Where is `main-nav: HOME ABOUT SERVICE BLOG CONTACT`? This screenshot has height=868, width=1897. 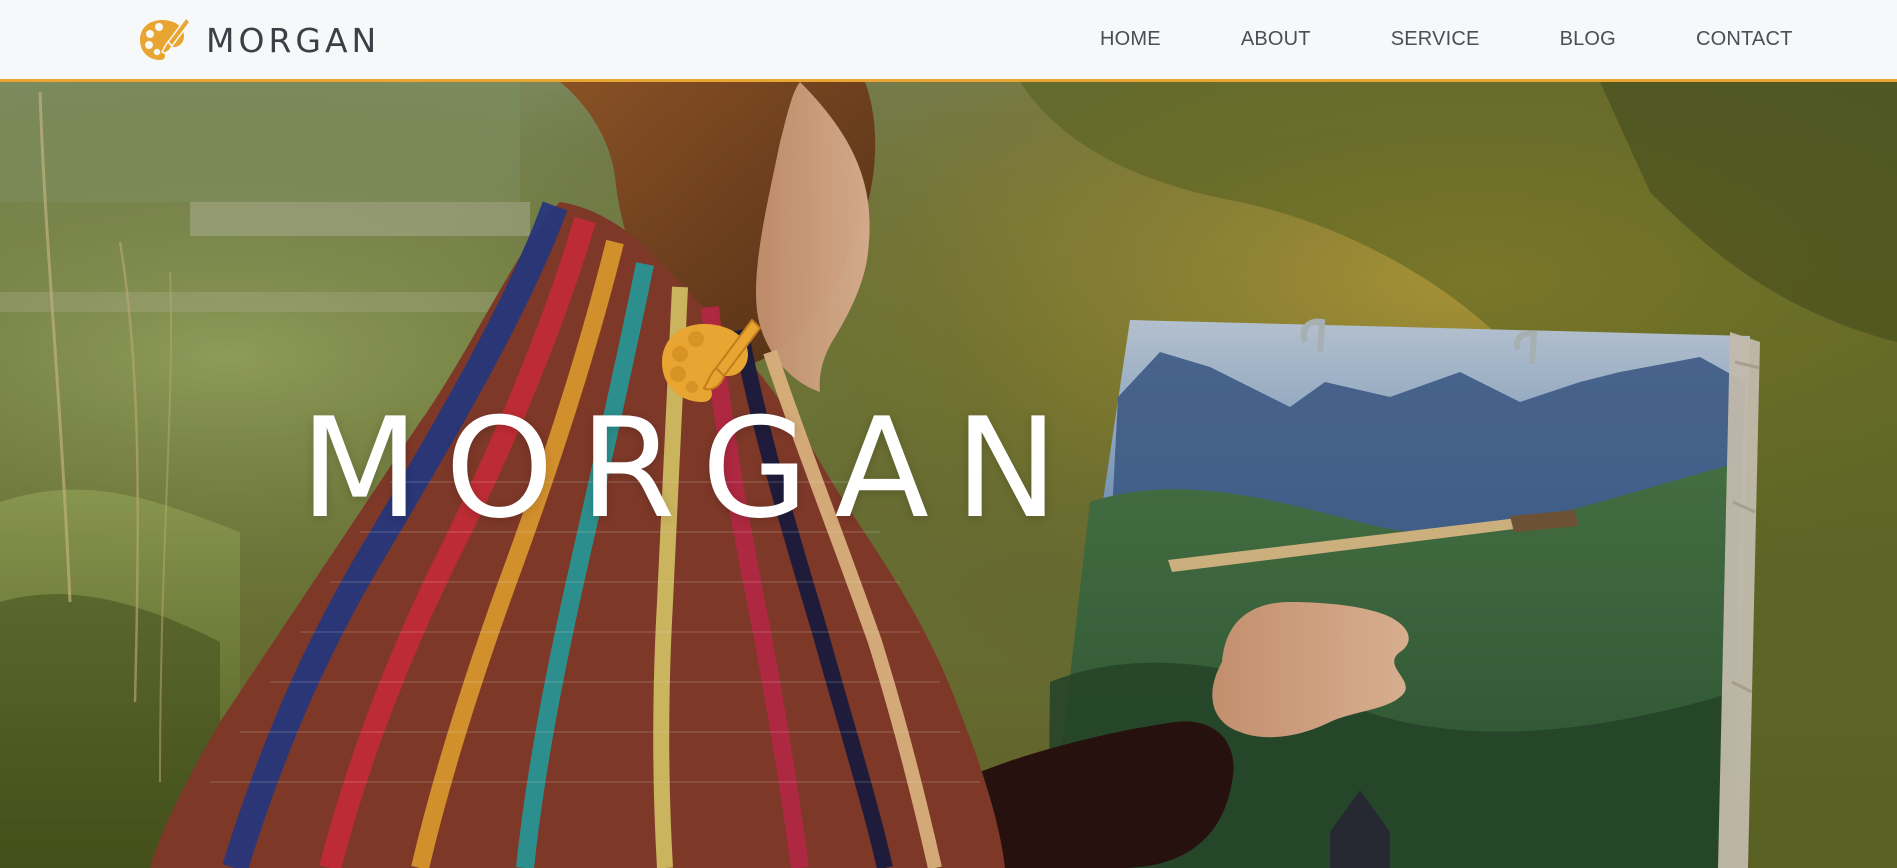
main-nav: HOME ABOUT SERVICE BLOG CONTACT is located at coordinates (1446, 39).